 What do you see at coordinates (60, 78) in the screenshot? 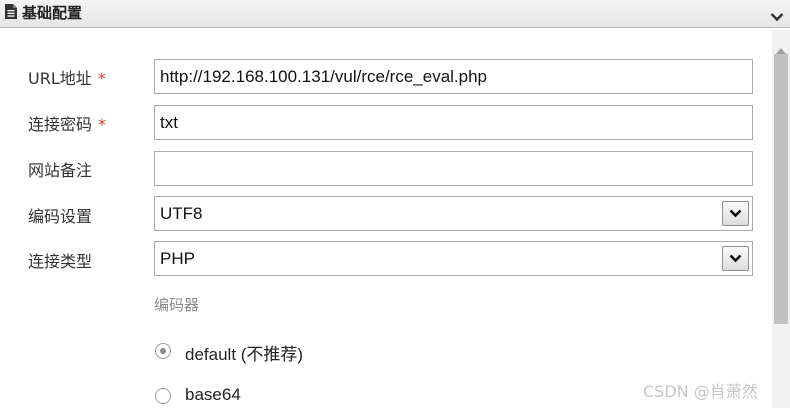
I see `url-label-text: URL地址` at bounding box center [60, 78].